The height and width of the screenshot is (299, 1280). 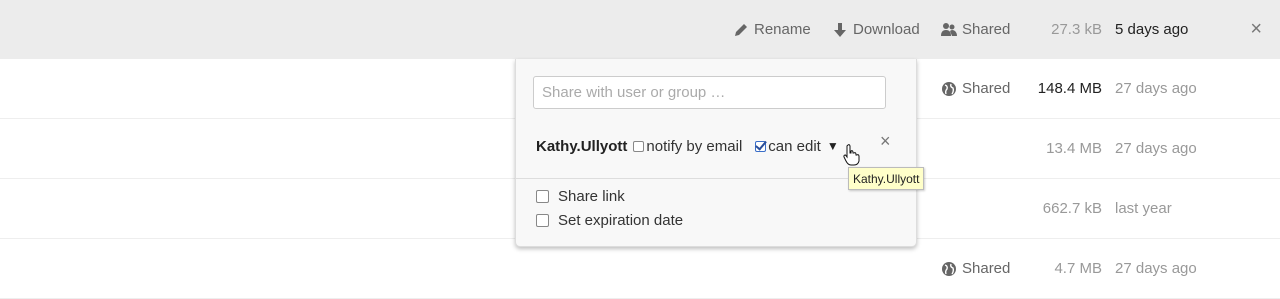 I want to click on file-size: 148.4 MB, so click(x=1069, y=88).